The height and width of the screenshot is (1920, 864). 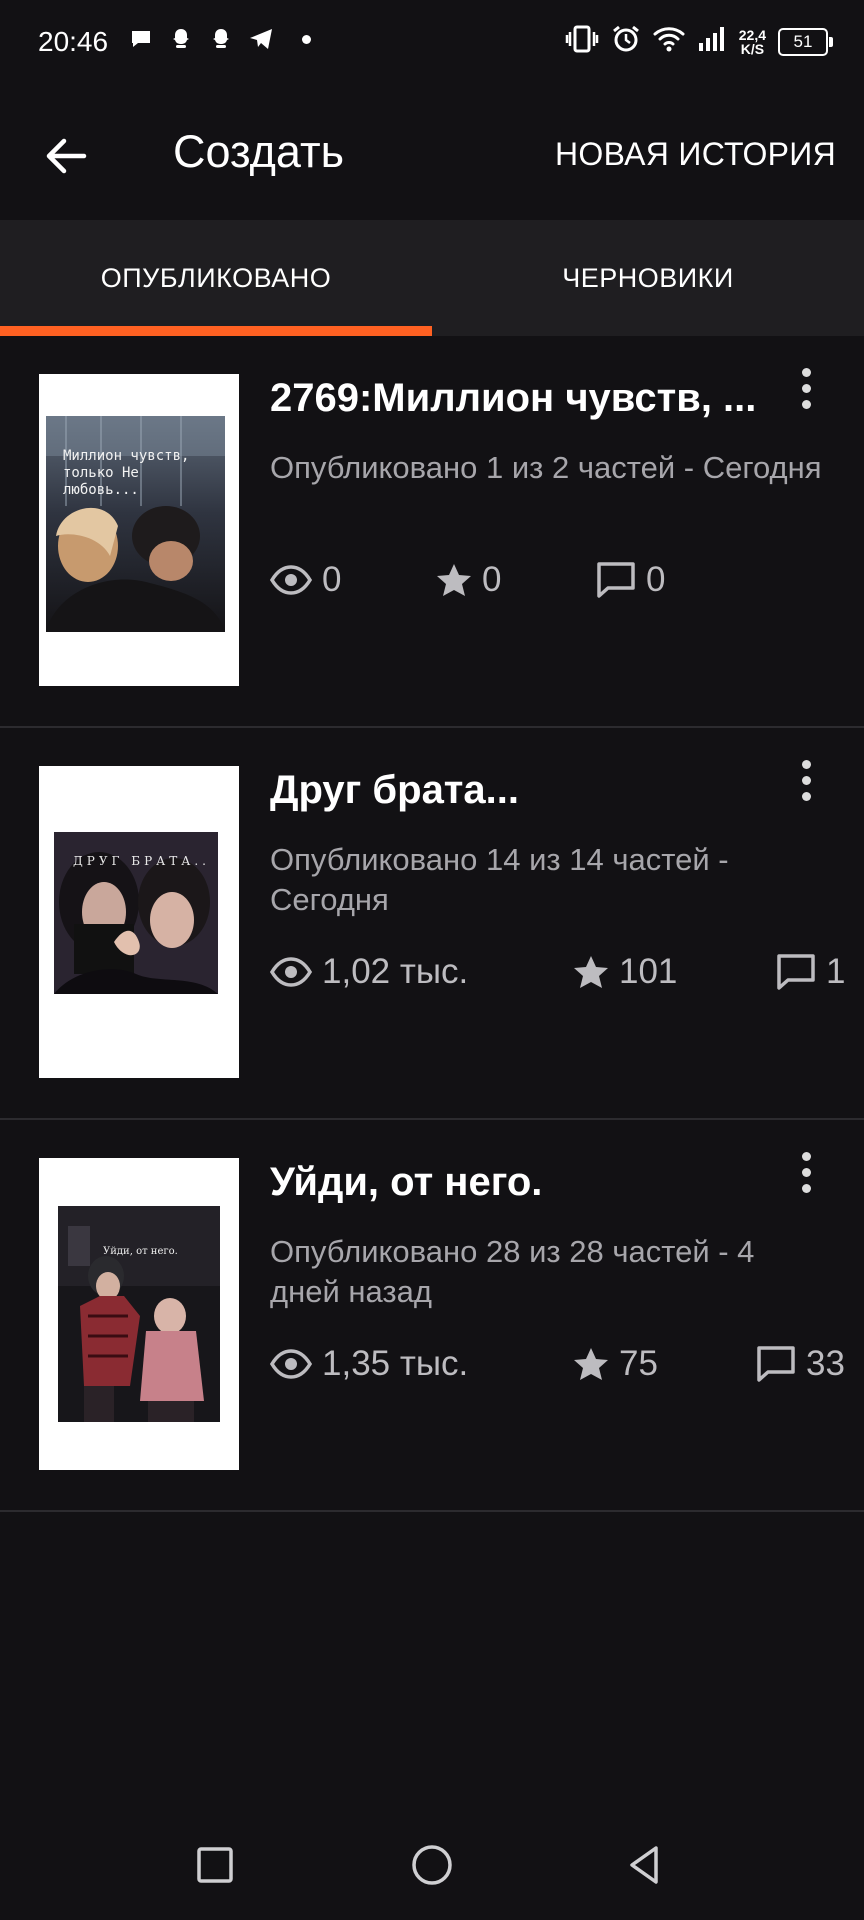 I want to click on votes-stat: 75, so click(x=615, y=1364).